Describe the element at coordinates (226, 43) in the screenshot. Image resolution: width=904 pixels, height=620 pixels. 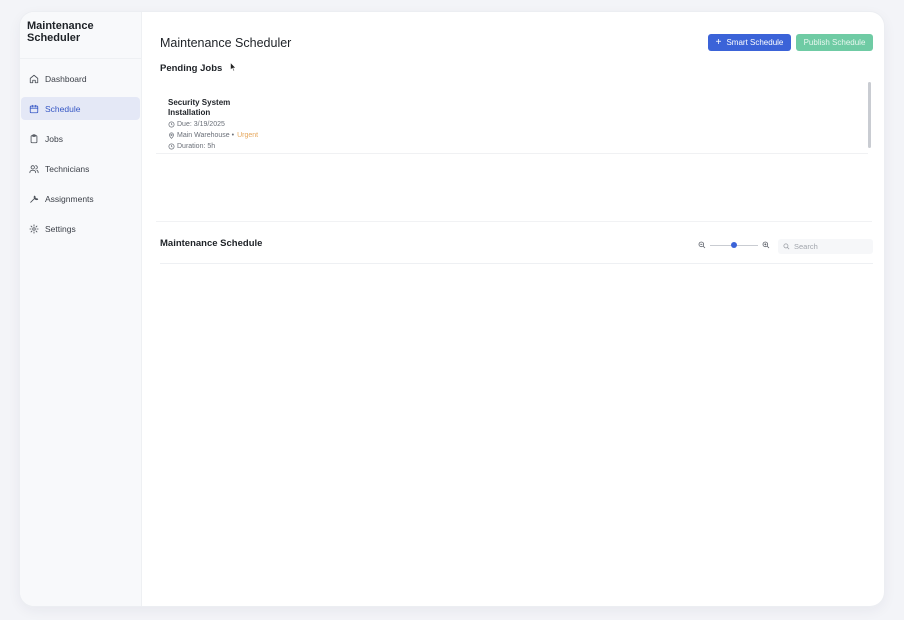
I see `page-title: Maintenance Scheduler` at that location.